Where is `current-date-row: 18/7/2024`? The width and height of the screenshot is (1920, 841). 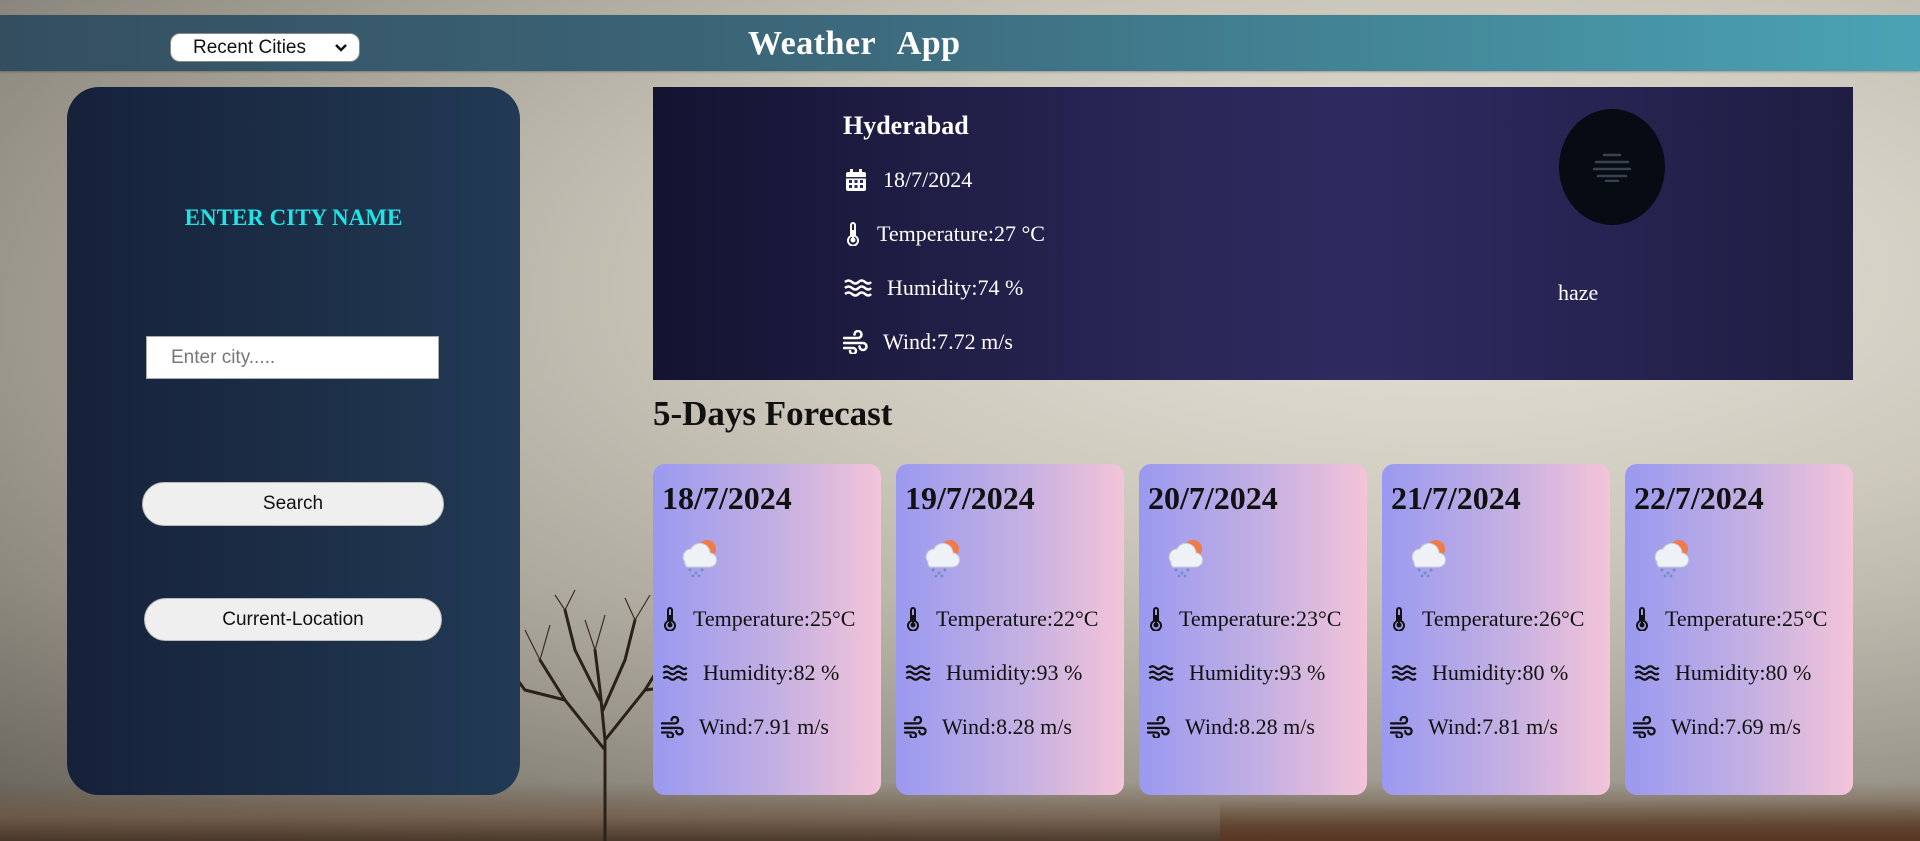
current-date-row: 18/7/2024 is located at coordinates (907, 180).